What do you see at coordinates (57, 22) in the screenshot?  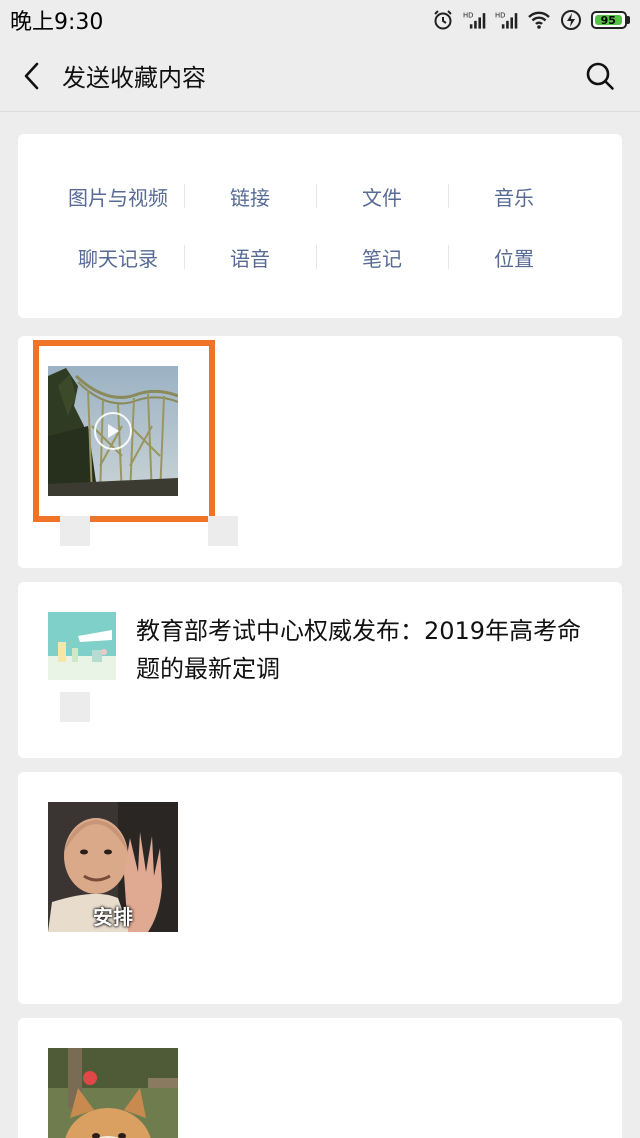 I see `status-time: 晚上9:30` at bounding box center [57, 22].